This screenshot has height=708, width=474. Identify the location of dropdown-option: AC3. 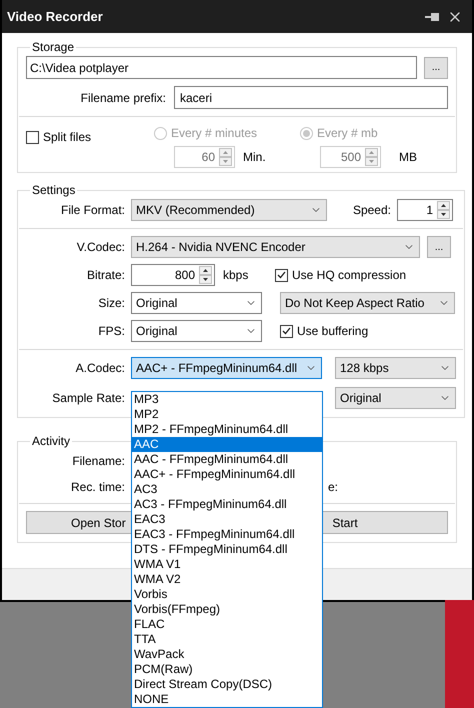
(227, 489).